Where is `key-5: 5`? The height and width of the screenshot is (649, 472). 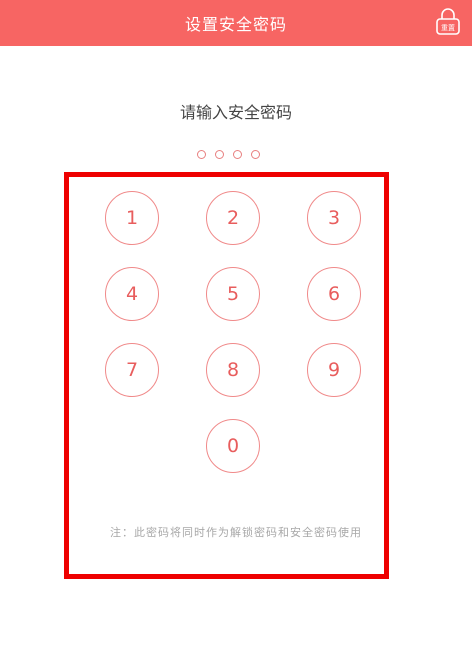
key-5: 5 is located at coordinates (233, 294).